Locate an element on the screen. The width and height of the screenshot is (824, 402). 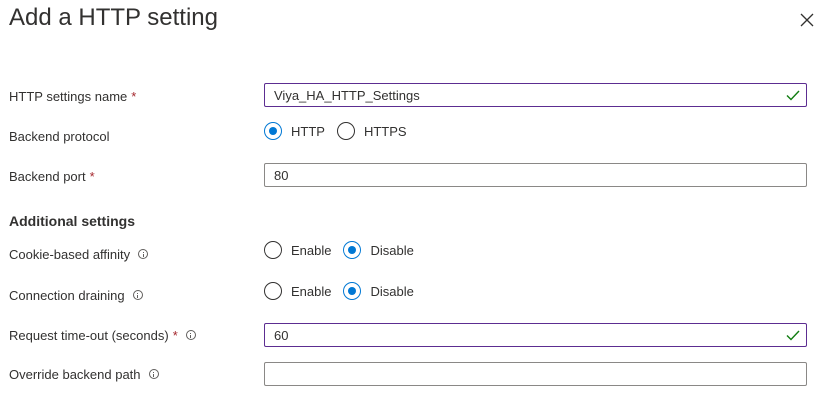
request-timeout-field is located at coordinates (535, 335).